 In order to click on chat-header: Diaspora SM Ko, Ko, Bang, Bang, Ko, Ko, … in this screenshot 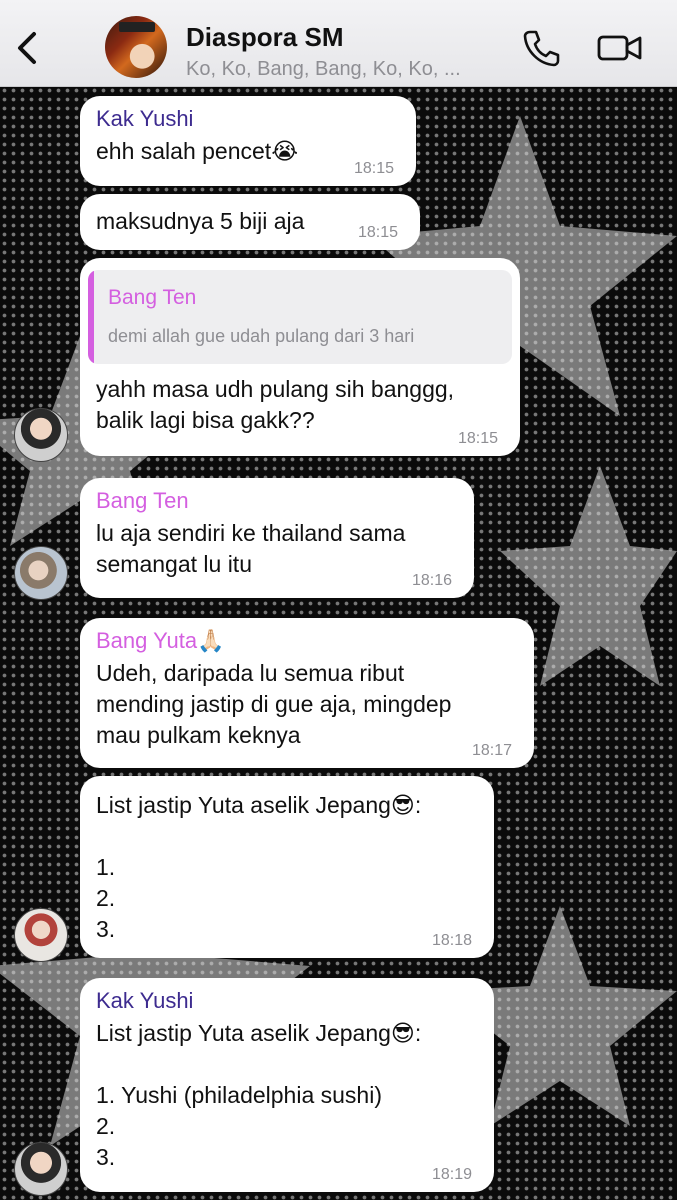, I will do `click(338, 43)`.